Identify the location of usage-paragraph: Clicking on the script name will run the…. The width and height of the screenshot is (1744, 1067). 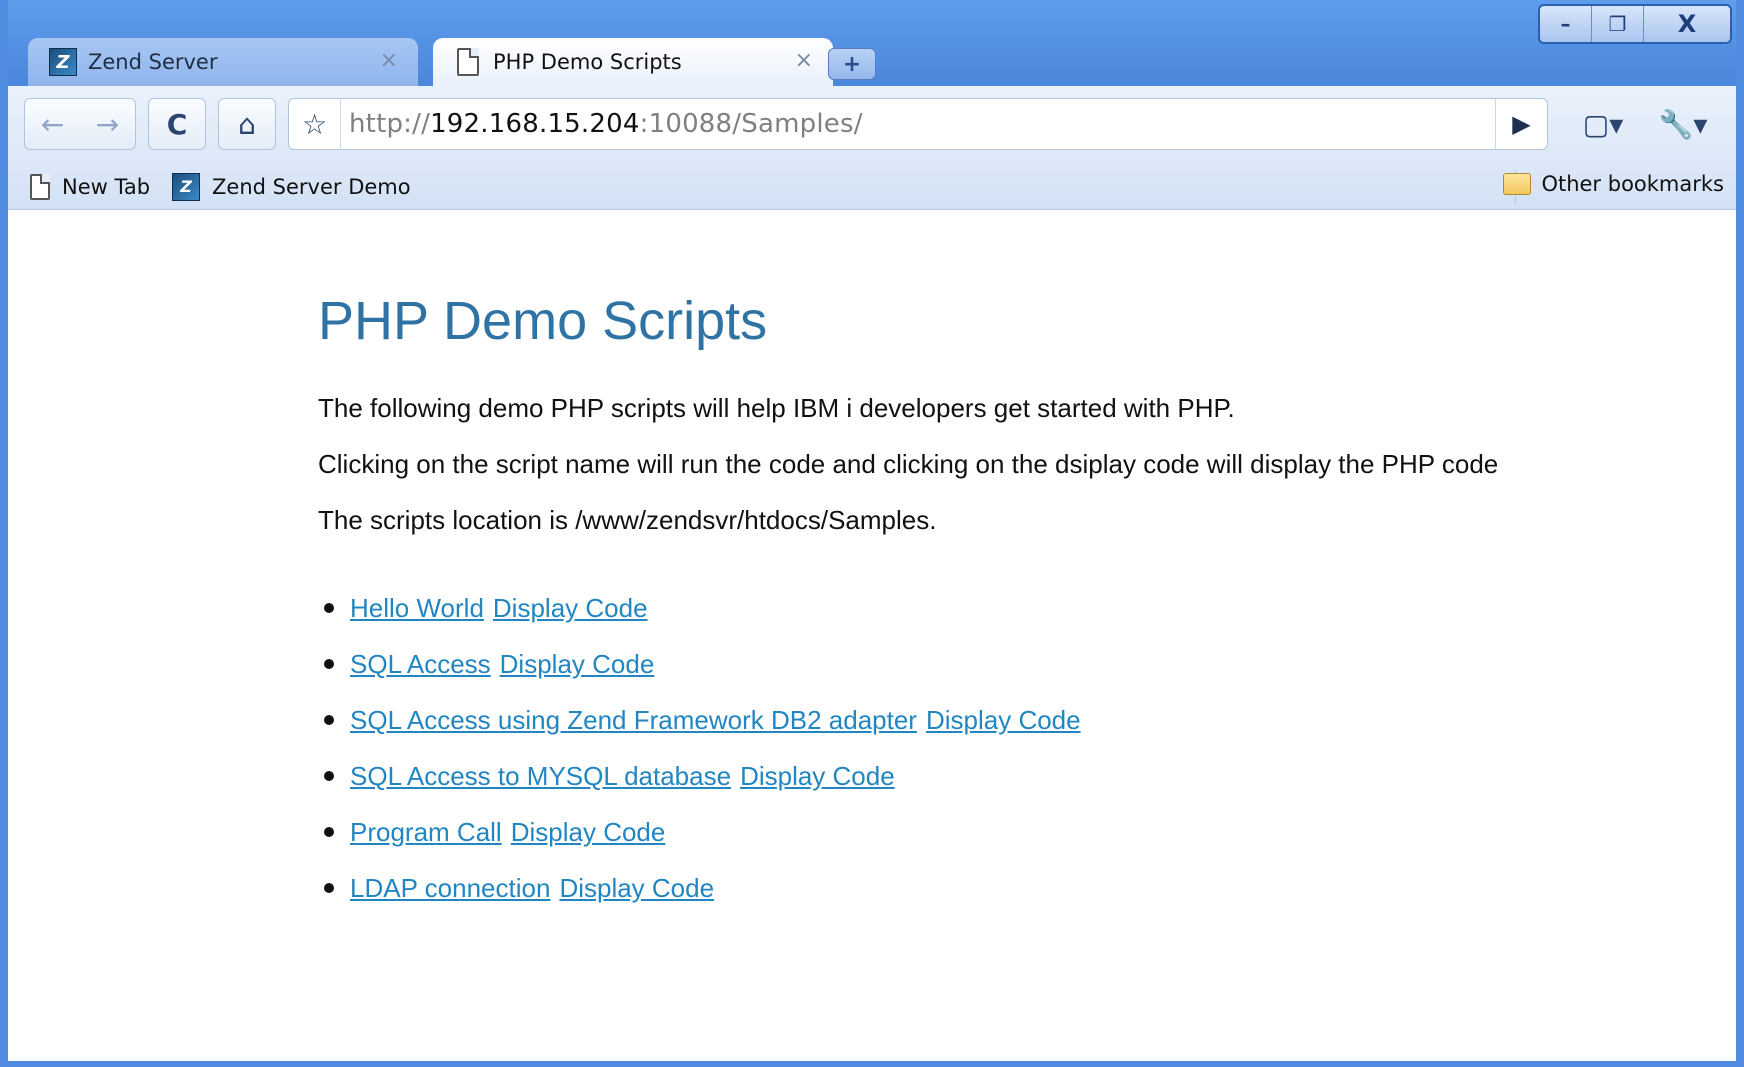
(908, 464).